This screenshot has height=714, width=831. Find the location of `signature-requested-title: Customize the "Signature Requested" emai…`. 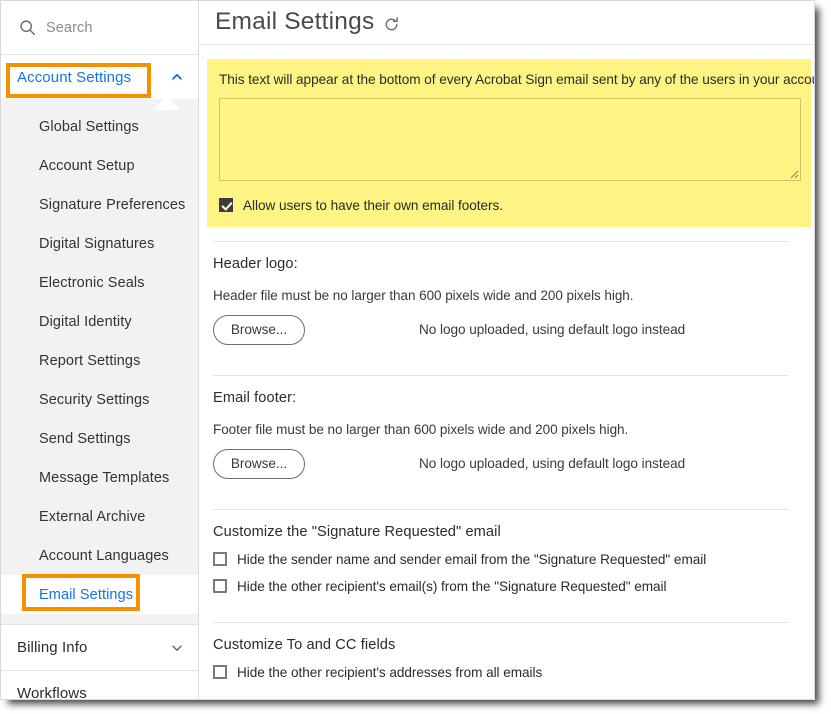

signature-requested-title: Customize the "Signature Requested" emai… is located at coordinates (357, 531).